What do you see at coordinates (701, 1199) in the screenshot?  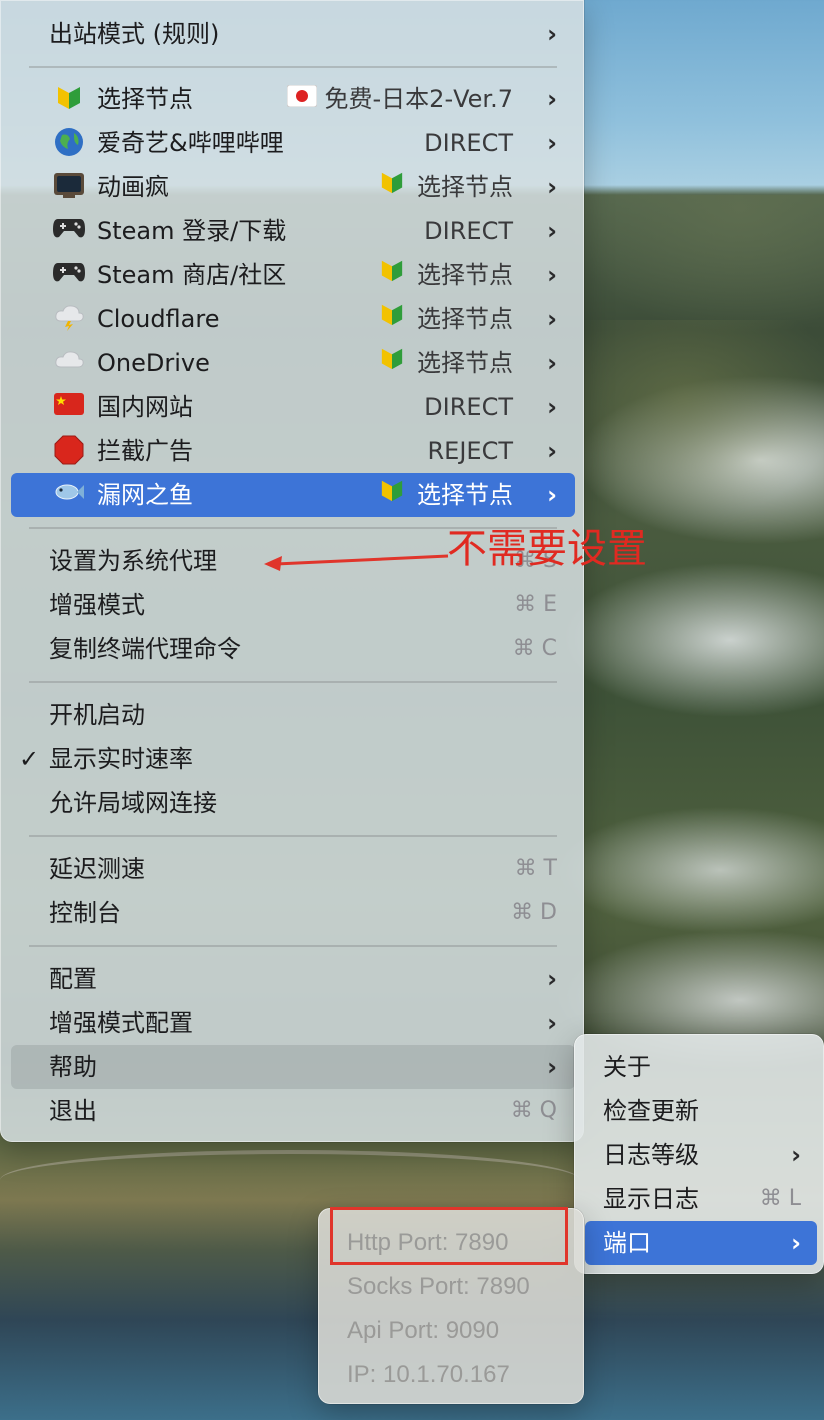 I see `show-log-item: 显示日志 ⌘ L` at bounding box center [701, 1199].